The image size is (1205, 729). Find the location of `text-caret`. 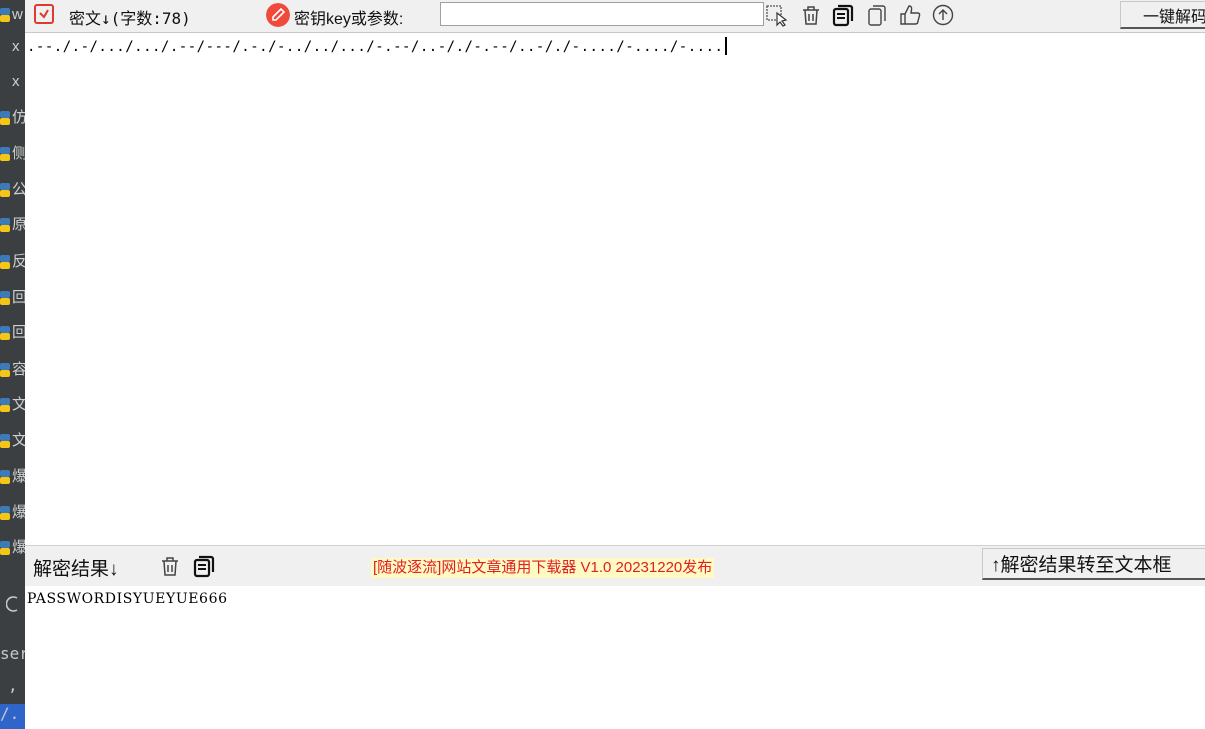

text-caret is located at coordinates (726, 46).